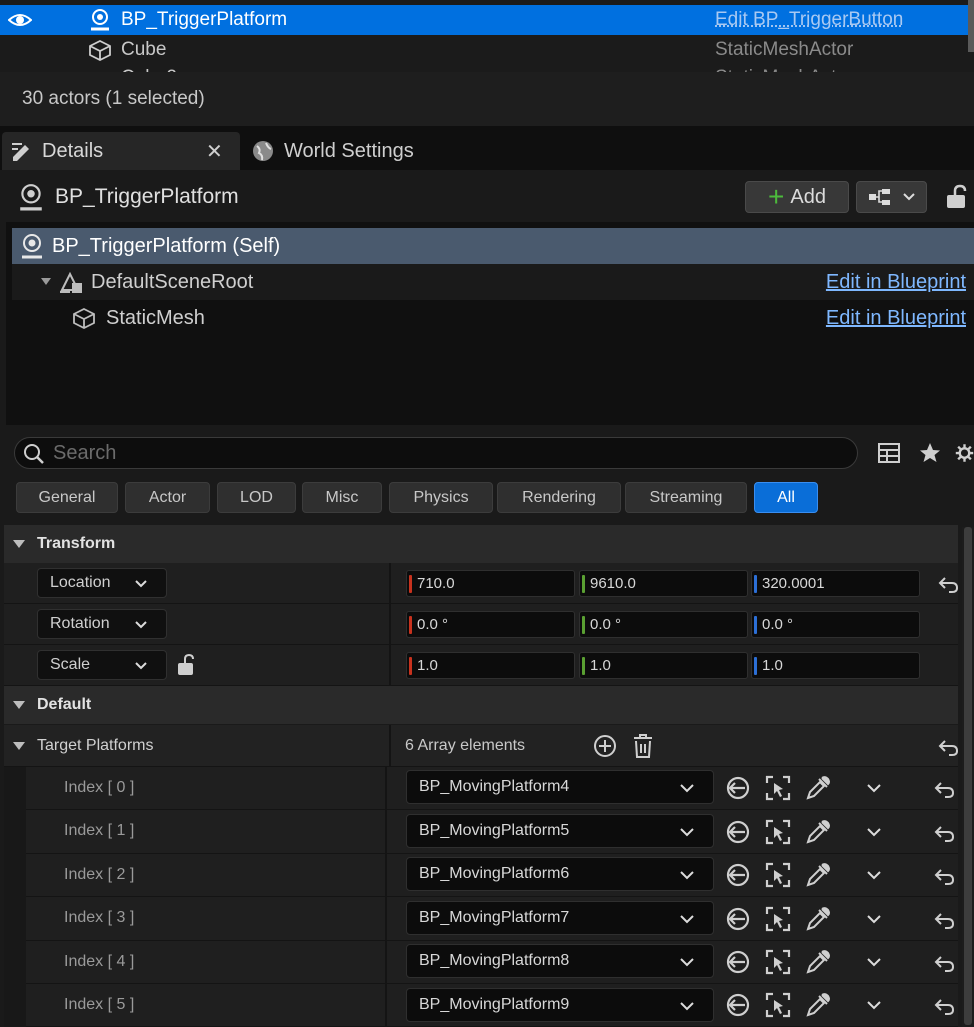 This screenshot has height=1027, width=974. Describe the element at coordinates (147, 197) in the screenshot. I see `actor-name-field: BP_TriggerPlatform` at that location.